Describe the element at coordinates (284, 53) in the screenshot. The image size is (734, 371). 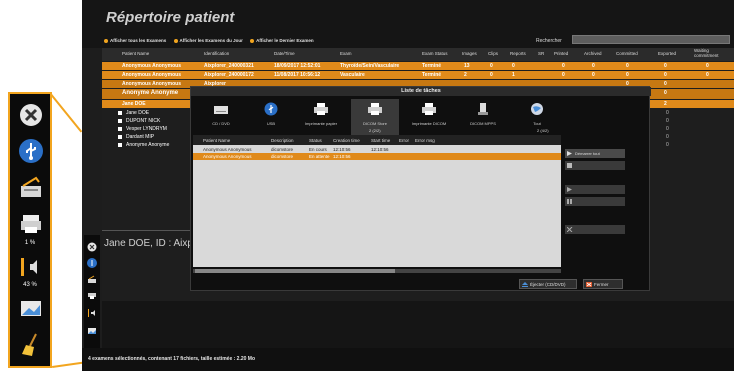
I see `col-datetime: Date/Time` at that location.